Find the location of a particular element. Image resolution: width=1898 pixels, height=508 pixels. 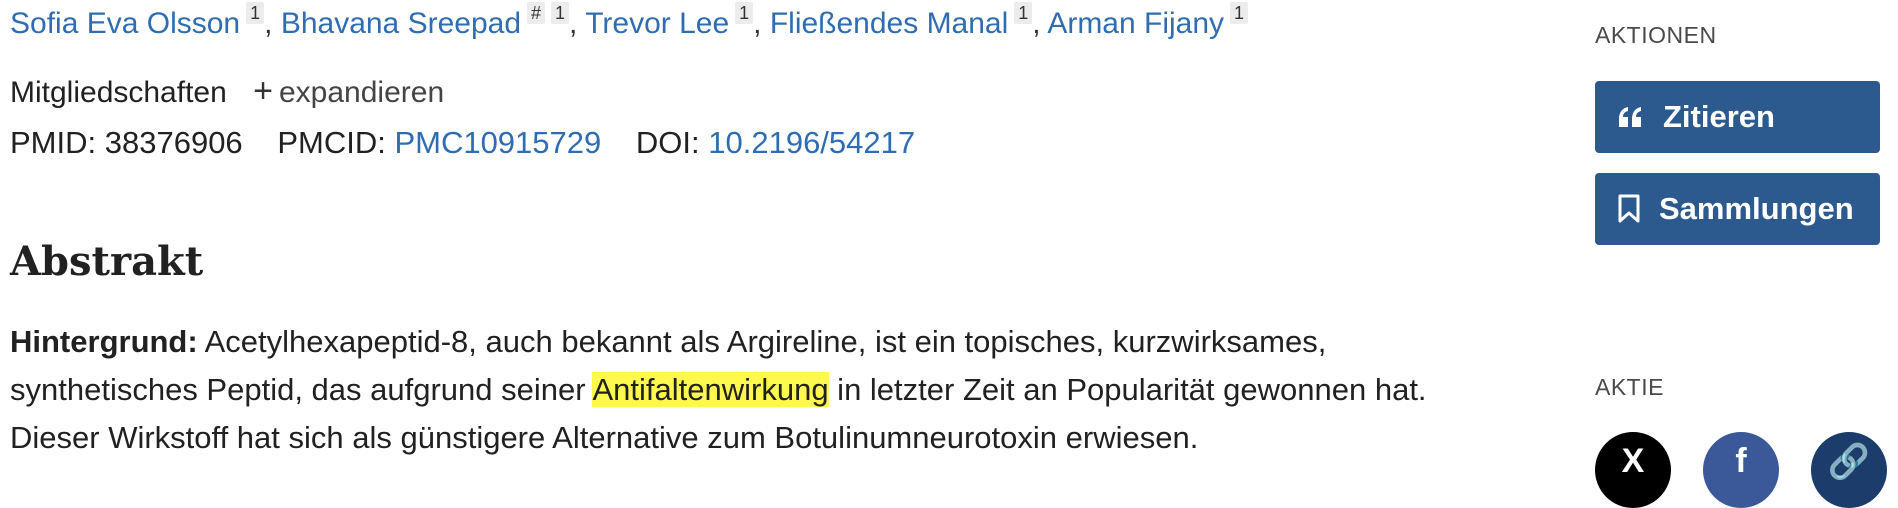

affiliations-row: Mitgliedschaften + expandieren is located at coordinates (227, 91).